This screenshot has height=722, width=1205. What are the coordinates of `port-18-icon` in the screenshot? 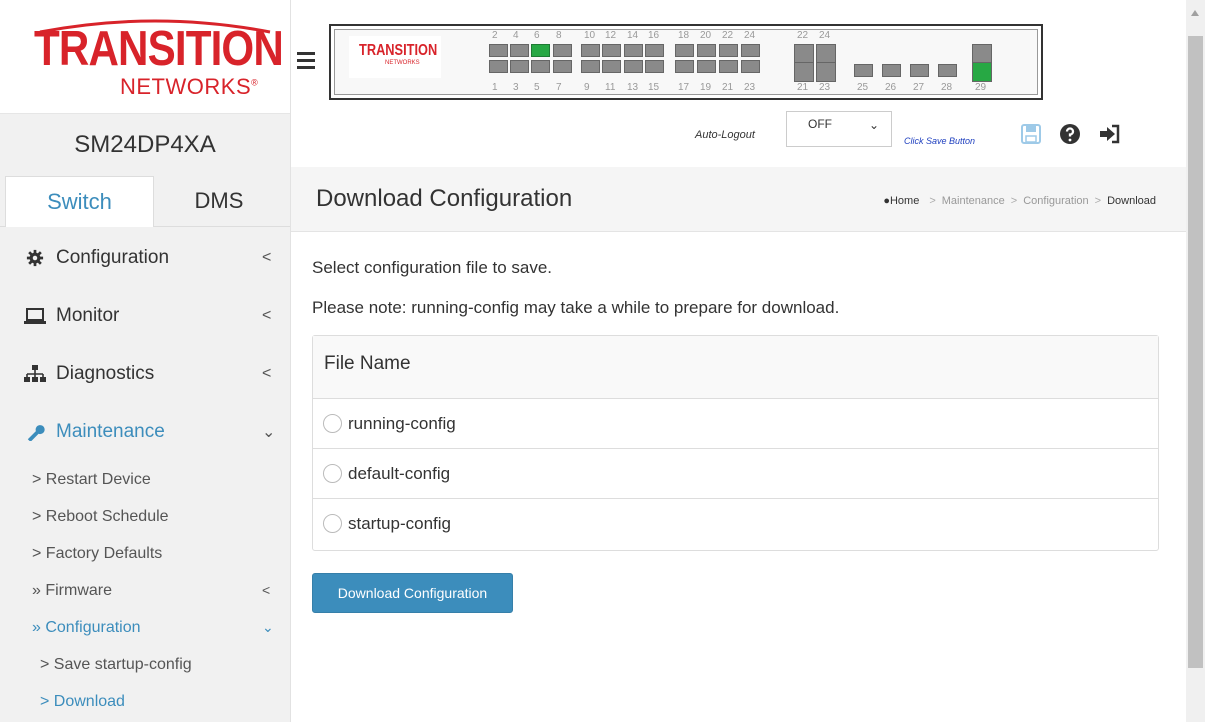 It's located at (684, 50).